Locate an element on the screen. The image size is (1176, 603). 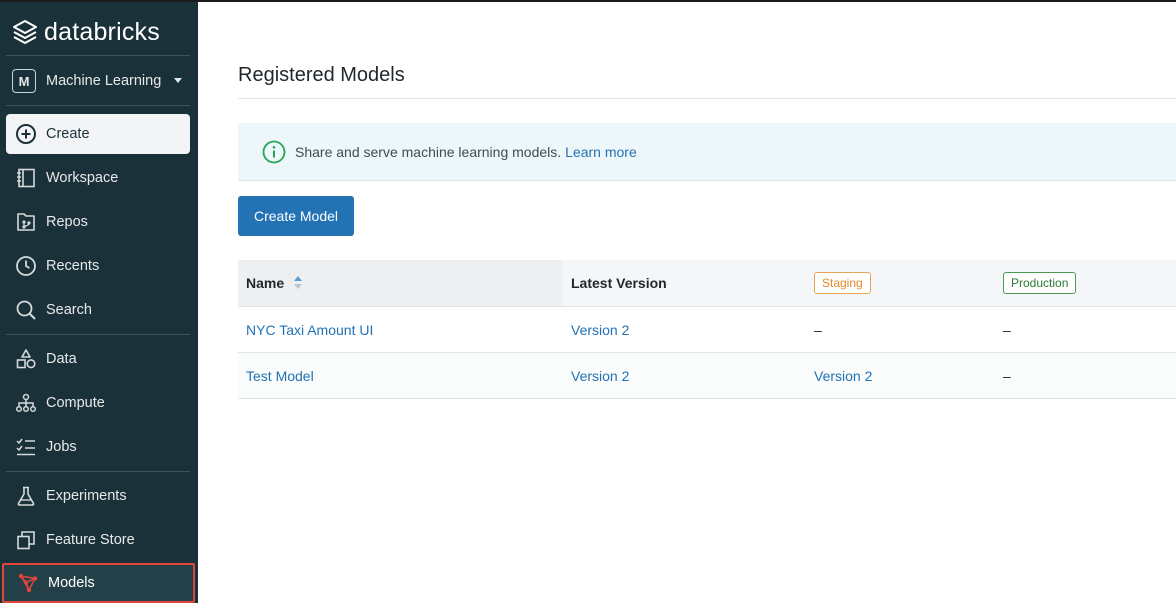
databricks-logo-icon is located at coordinates (25, 32).